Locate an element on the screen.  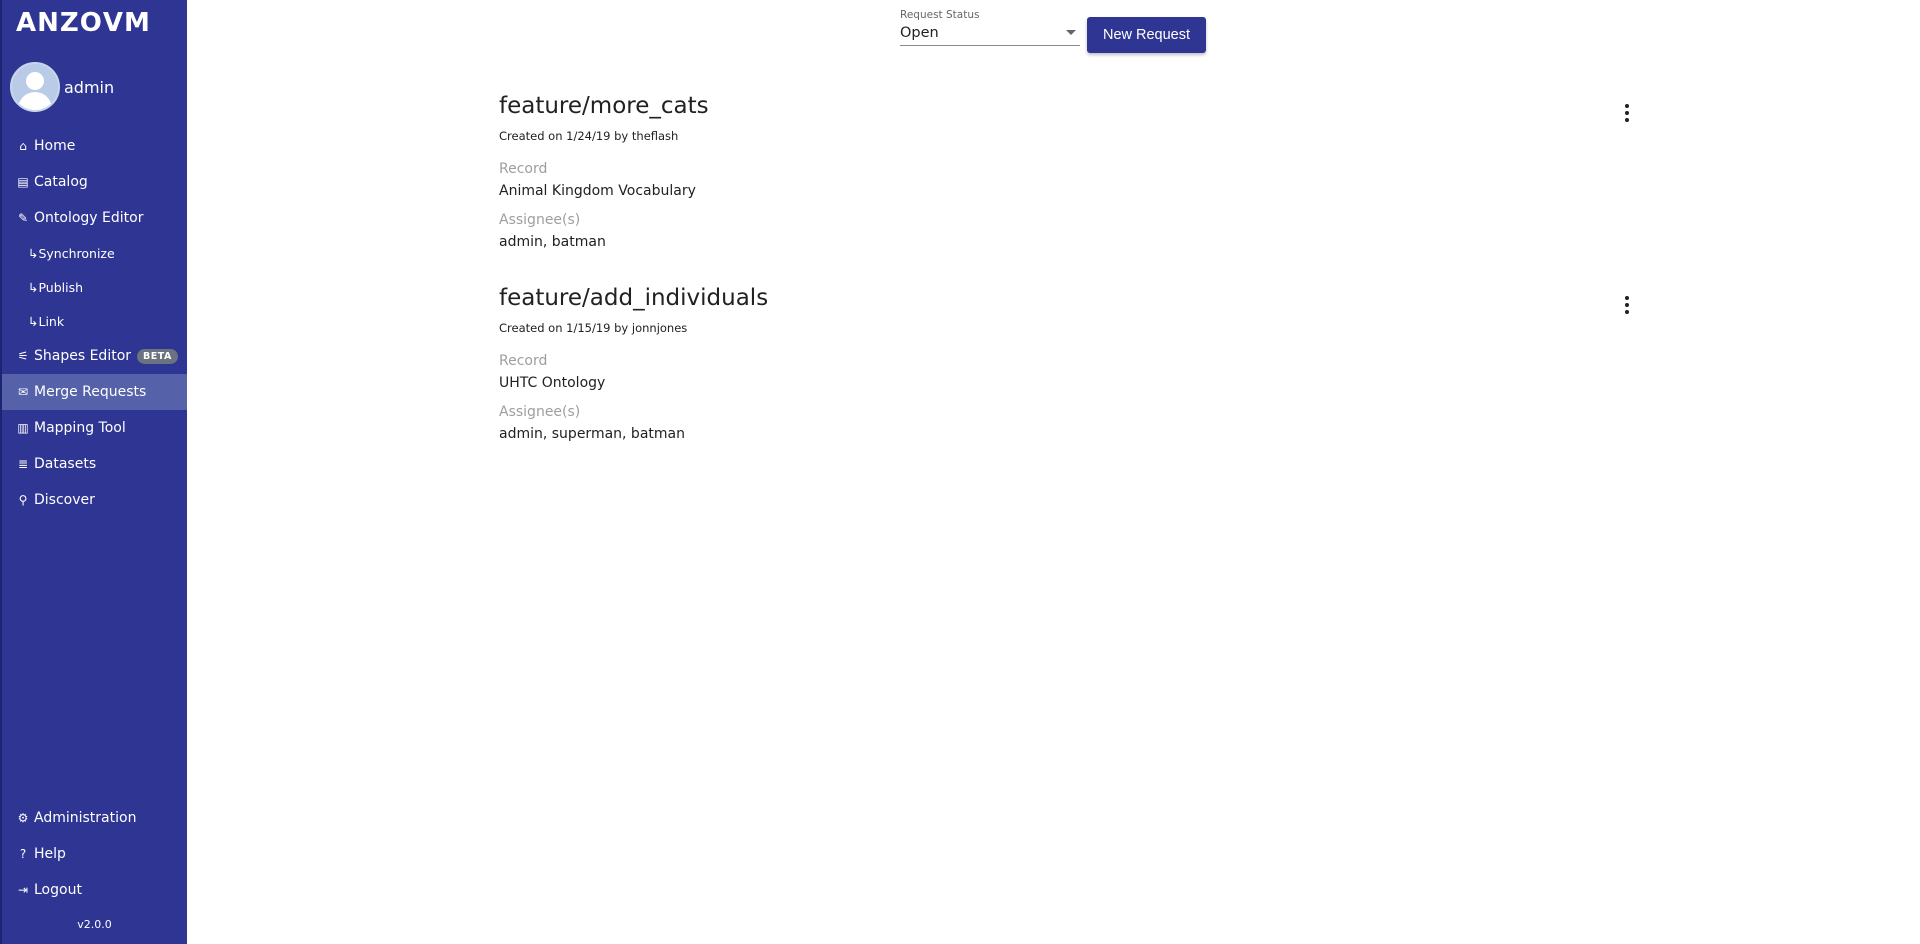
logout-icon: ⇥ is located at coordinates (23, 890).